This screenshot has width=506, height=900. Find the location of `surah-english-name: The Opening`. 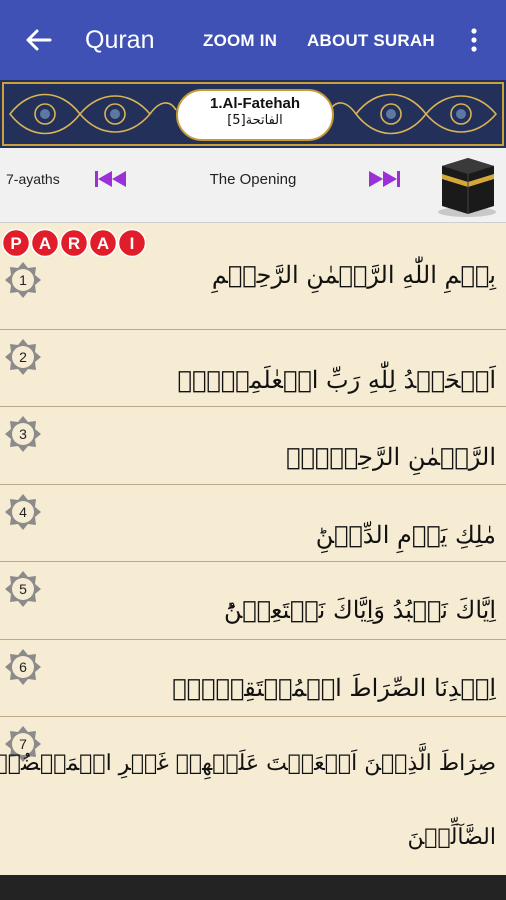

surah-english-name: The Opening is located at coordinates (253, 179).